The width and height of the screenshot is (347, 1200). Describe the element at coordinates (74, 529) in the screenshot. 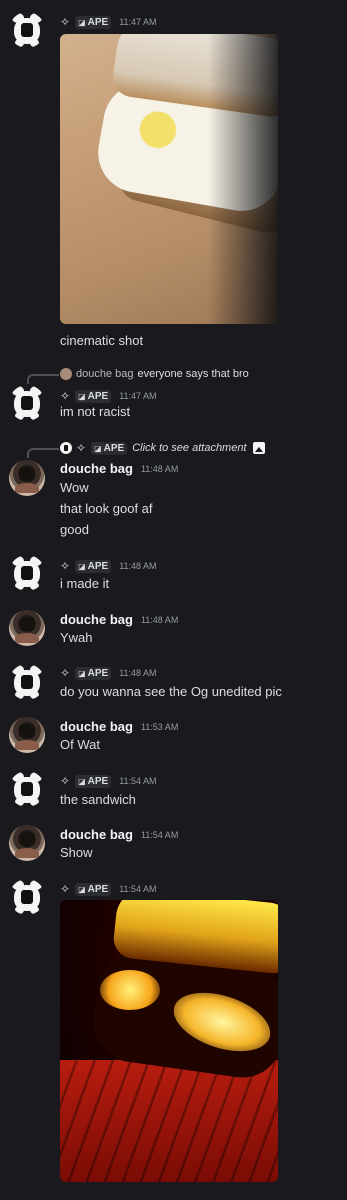

I see `message-text: good` at that location.